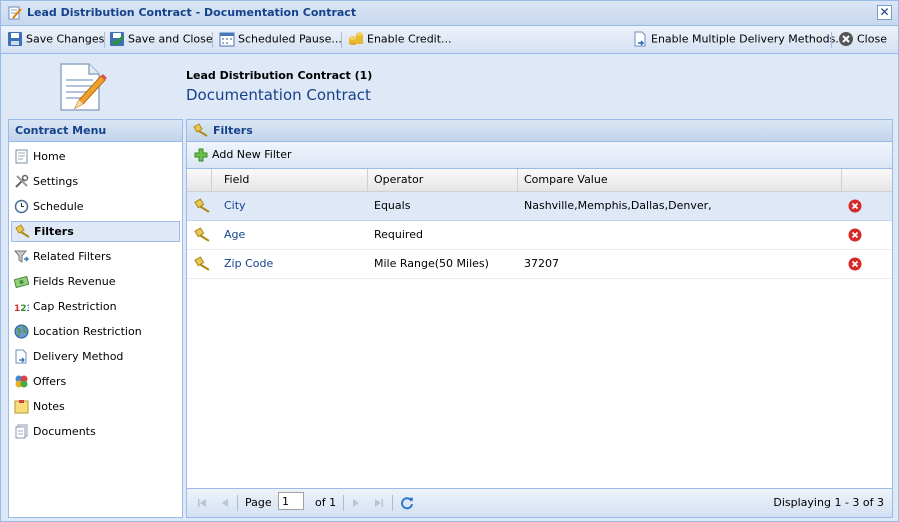 The width and height of the screenshot is (899, 522). I want to click on column-header-operator: Operator, so click(443, 180).